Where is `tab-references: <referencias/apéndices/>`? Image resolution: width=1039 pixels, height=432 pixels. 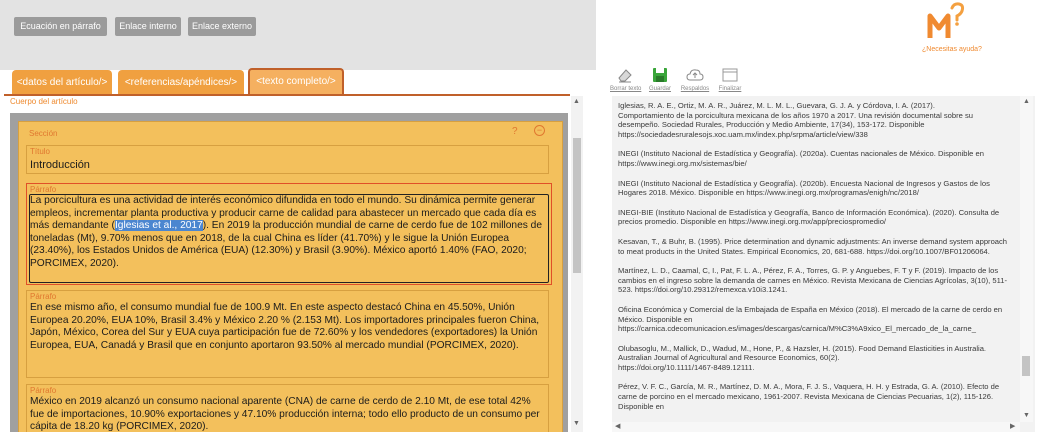
tab-references: <referencias/apéndices/> is located at coordinates (181, 82).